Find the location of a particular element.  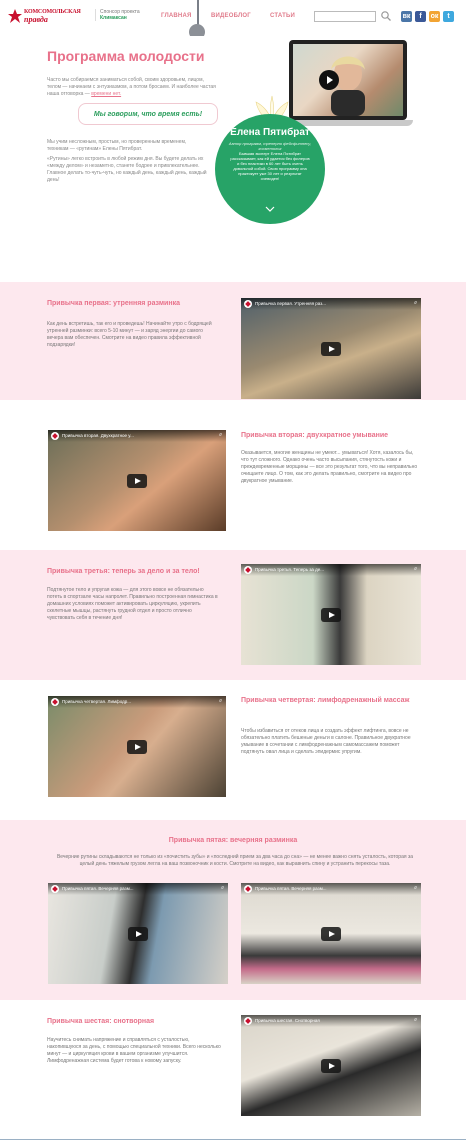

habit-2-title: Привычка вторая: двухкратное умывание is located at coordinates (315, 435).